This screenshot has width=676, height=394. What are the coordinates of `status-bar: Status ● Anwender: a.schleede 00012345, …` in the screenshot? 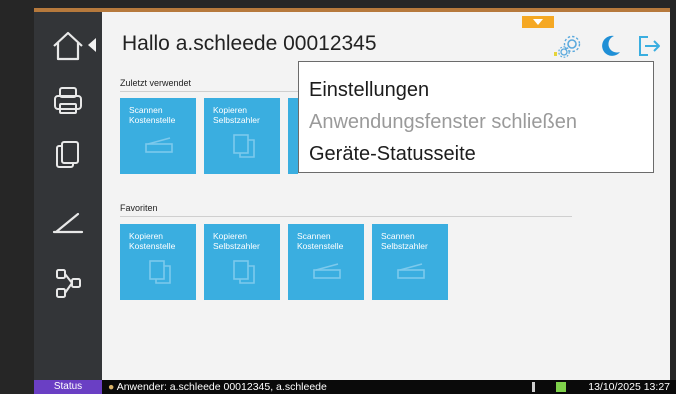 It's located at (355, 387).